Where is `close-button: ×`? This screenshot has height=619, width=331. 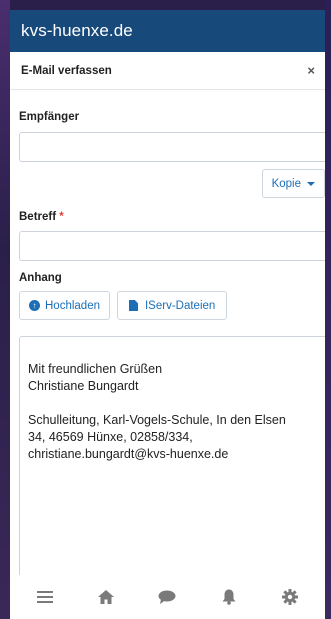 close-button: × is located at coordinates (311, 70).